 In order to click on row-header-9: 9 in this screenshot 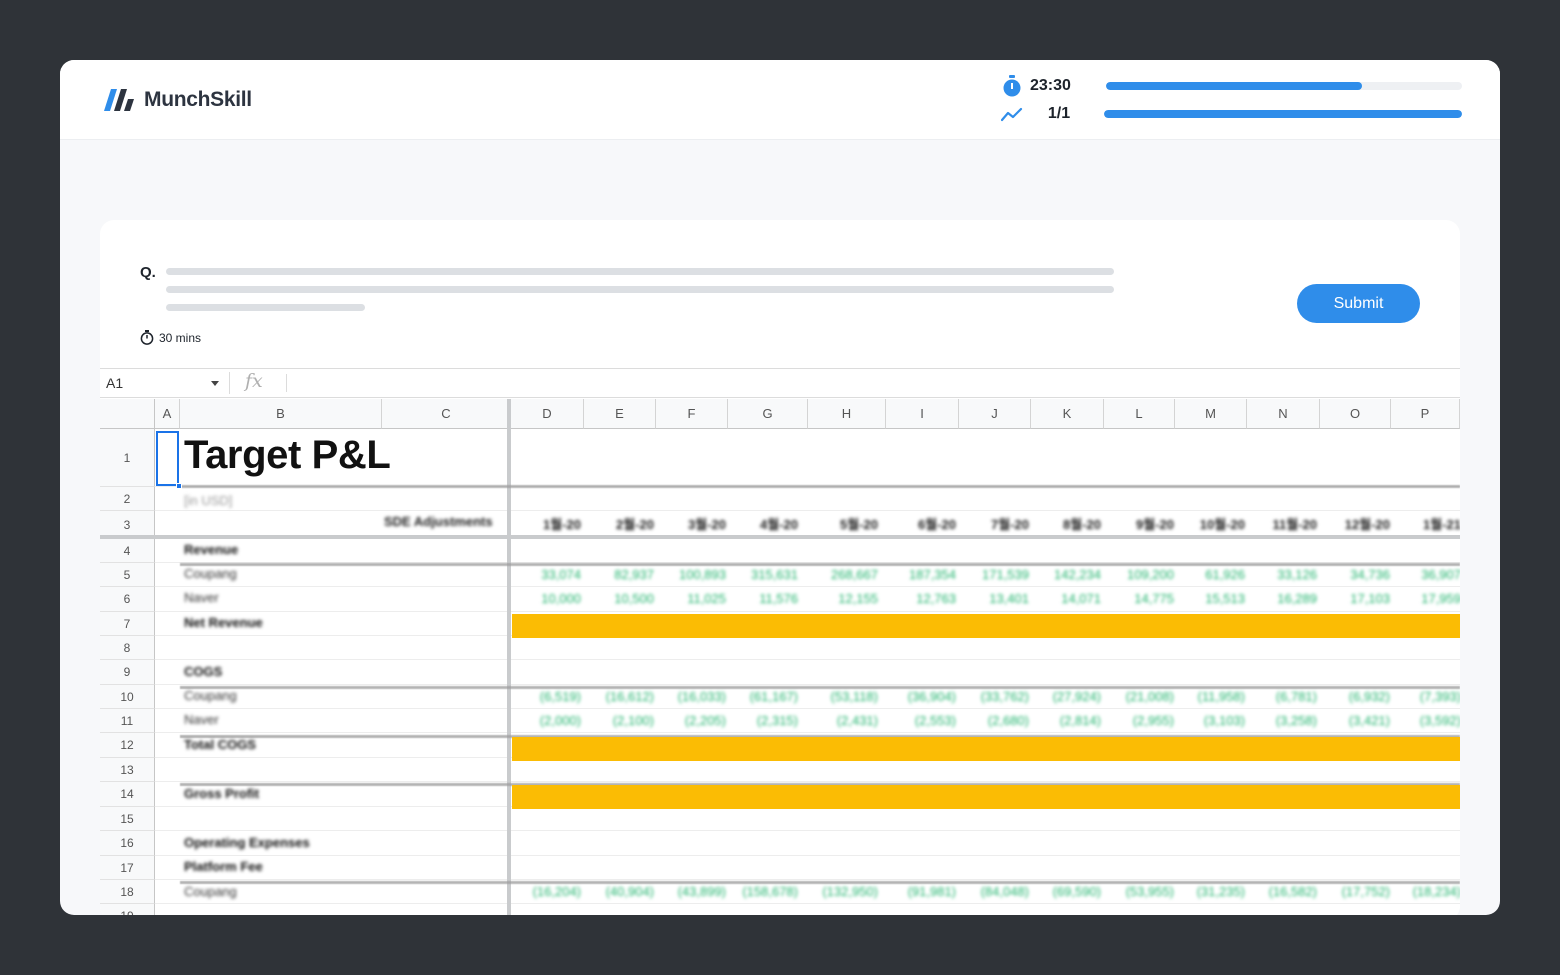, I will do `click(127, 672)`.